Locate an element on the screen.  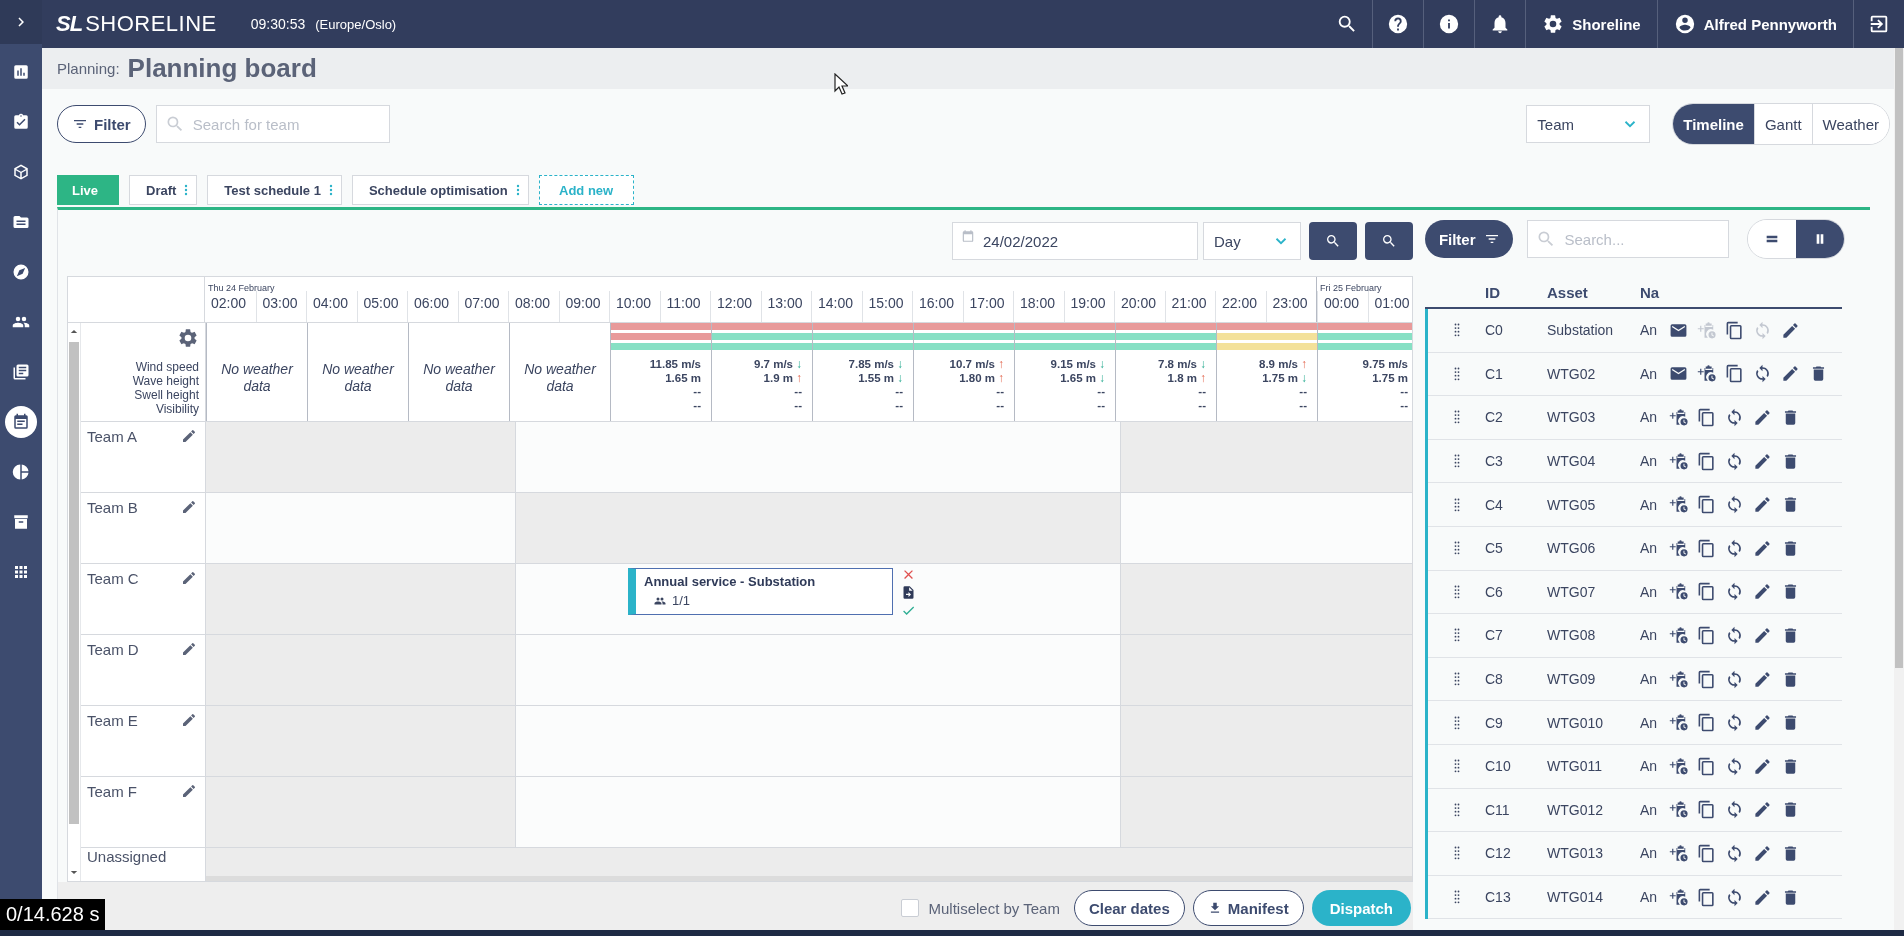
asset-row: C10 WTG011 An is located at coordinates (1635, 766).